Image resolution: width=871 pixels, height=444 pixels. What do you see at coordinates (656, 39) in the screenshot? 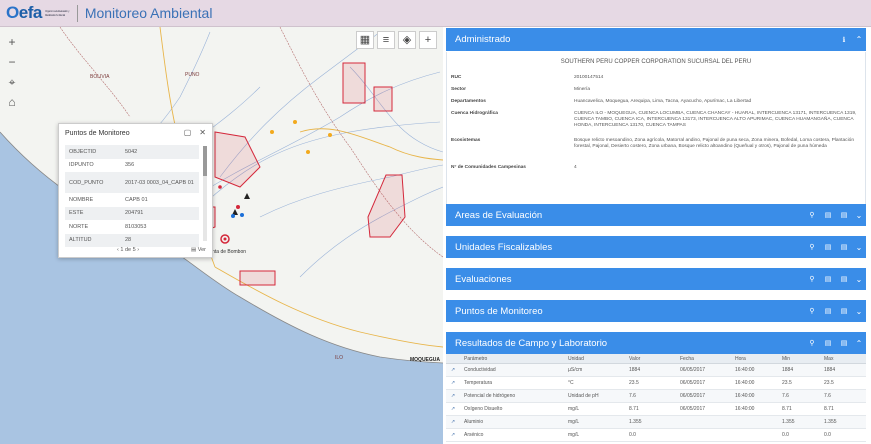
I see `accordion-administrado: Administrado ℹ ⌃` at bounding box center [656, 39].